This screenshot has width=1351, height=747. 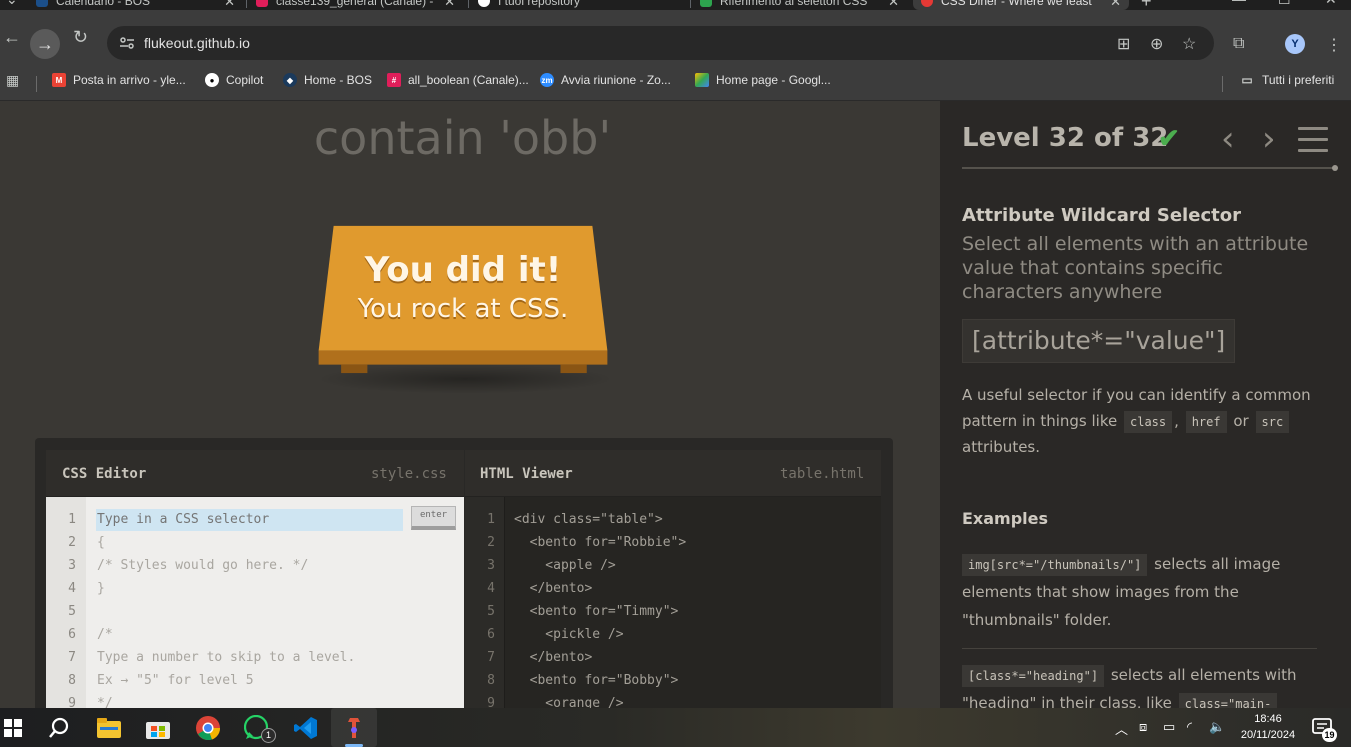 I want to click on bookmark-home-bos: ◆ Home - BOS, so click(x=327, y=80).